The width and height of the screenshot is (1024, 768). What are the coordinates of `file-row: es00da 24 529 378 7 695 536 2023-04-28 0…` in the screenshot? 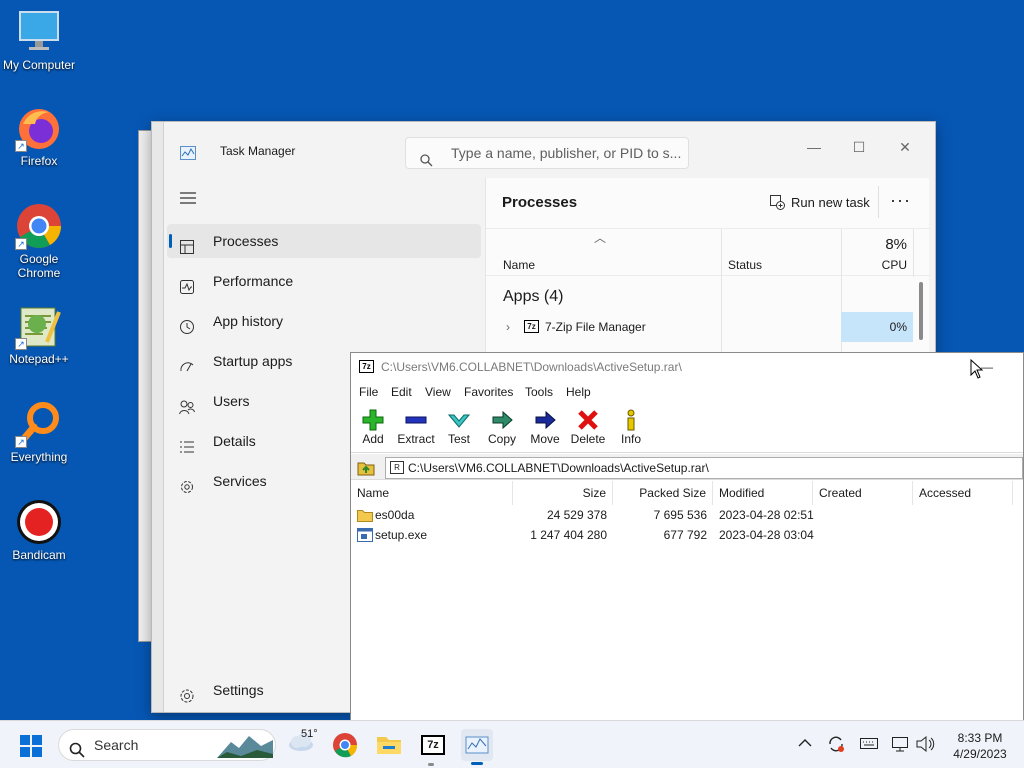 It's located at (687, 515).